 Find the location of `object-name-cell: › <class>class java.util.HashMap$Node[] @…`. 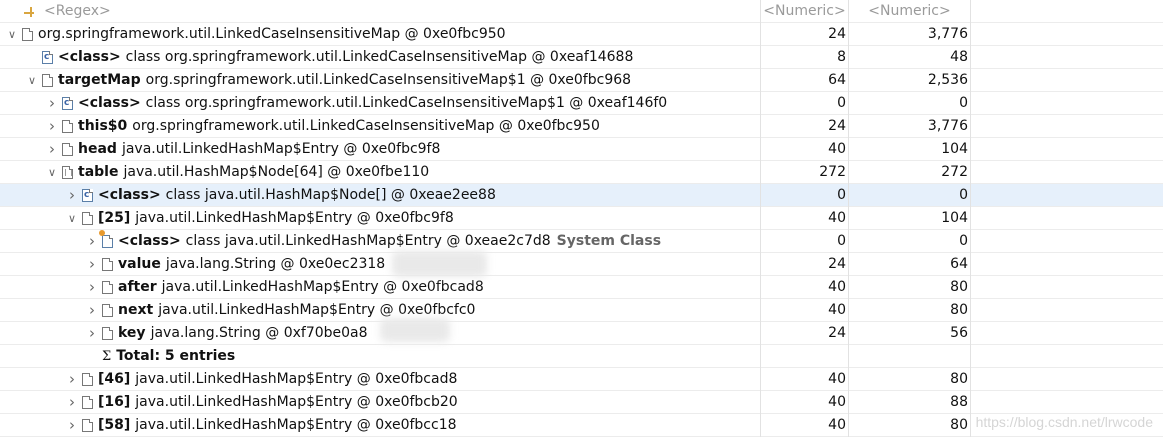

object-name-cell: › <class>class java.util.HashMap$Node[] @… is located at coordinates (380, 195).